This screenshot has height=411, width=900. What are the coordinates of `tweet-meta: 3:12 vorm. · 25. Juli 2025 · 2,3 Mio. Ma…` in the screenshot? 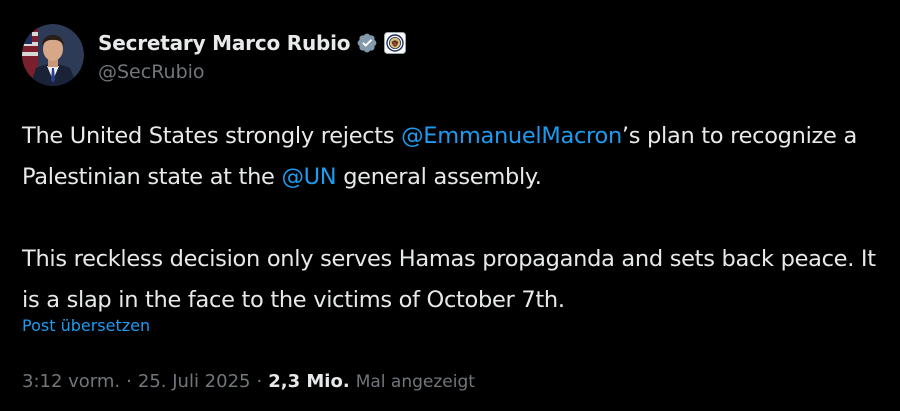 It's located at (248, 381).